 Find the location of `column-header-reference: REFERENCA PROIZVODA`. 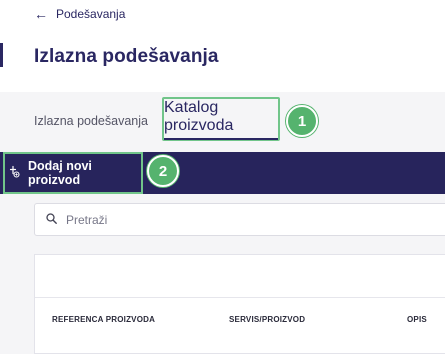

column-header-reference: REFERENCA PROIZVODA is located at coordinates (103, 319).